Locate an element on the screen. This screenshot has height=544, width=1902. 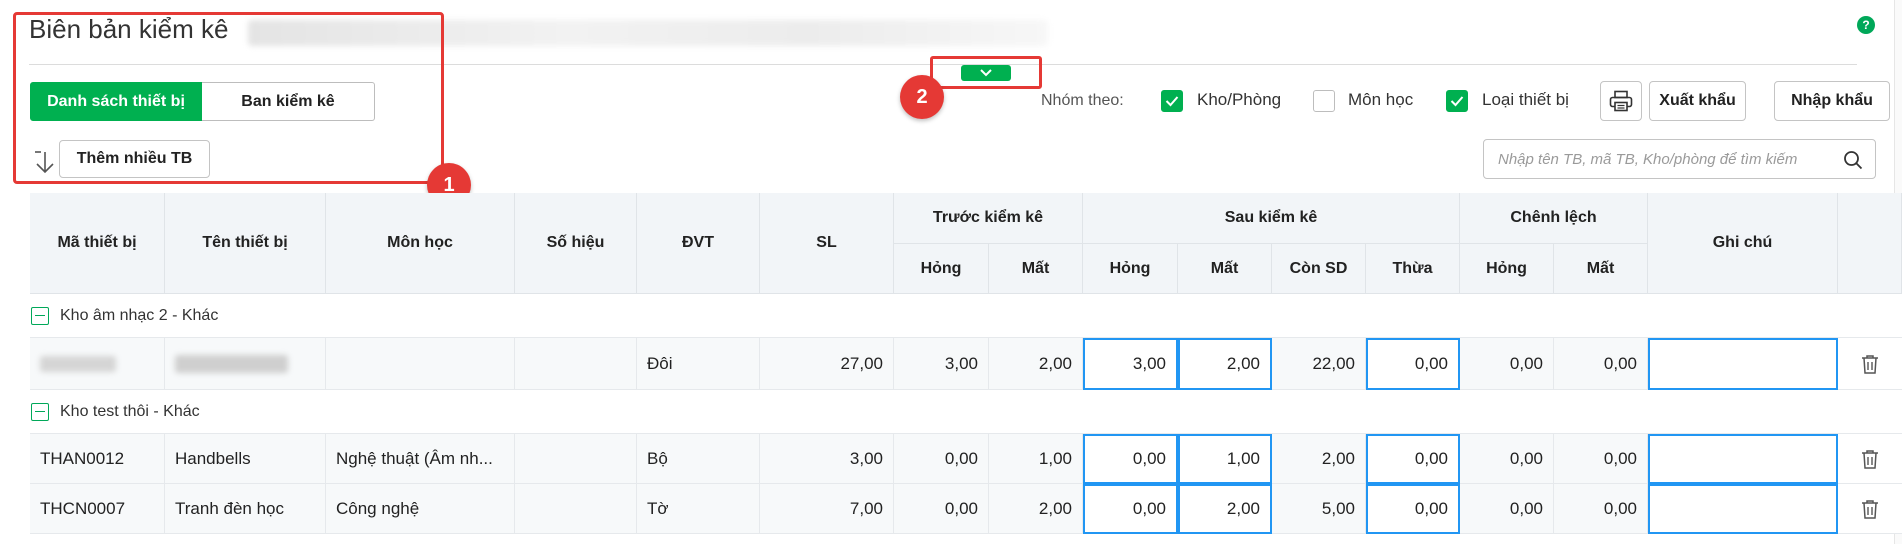
export-button: Xuất khẩu is located at coordinates (1697, 101).